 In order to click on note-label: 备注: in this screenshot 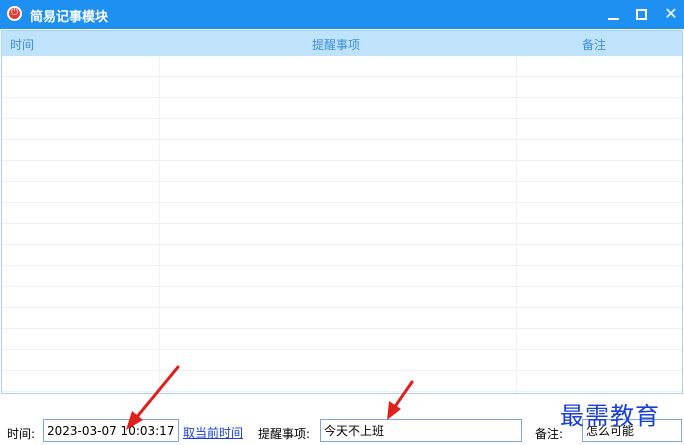, I will do `click(549, 434)`.